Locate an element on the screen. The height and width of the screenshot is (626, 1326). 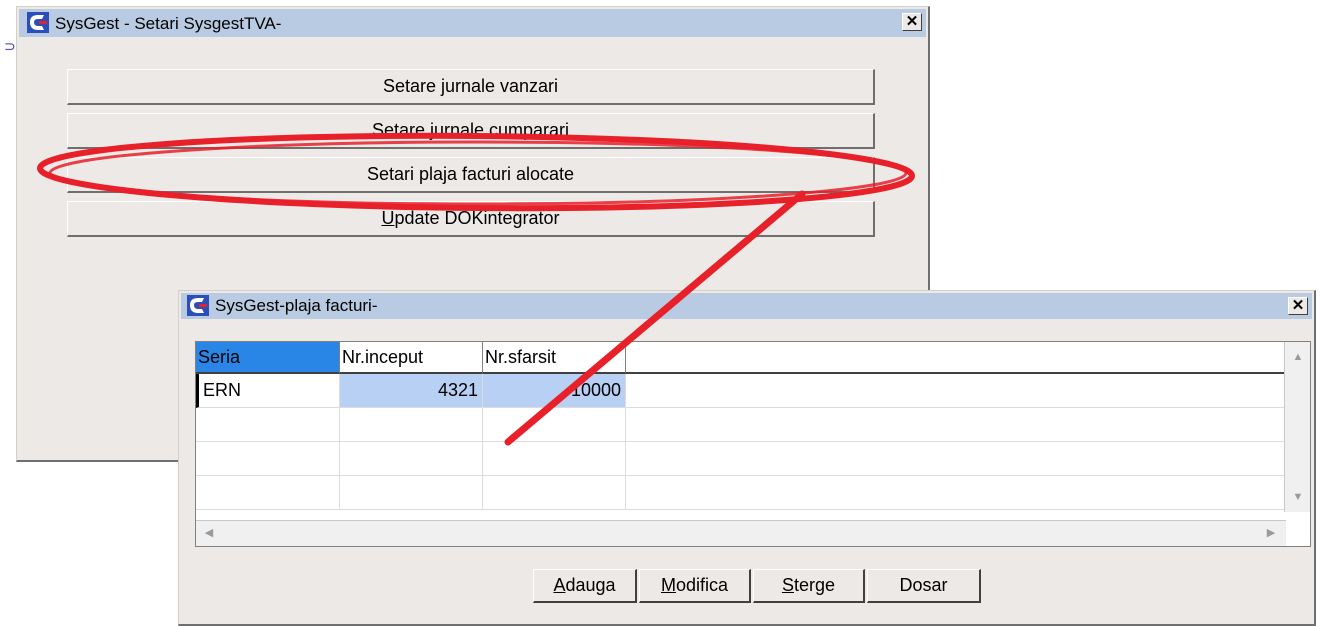
setare-jurnale-cumparari-button: Setare jurnale cumparari is located at coordinates (471, 131).